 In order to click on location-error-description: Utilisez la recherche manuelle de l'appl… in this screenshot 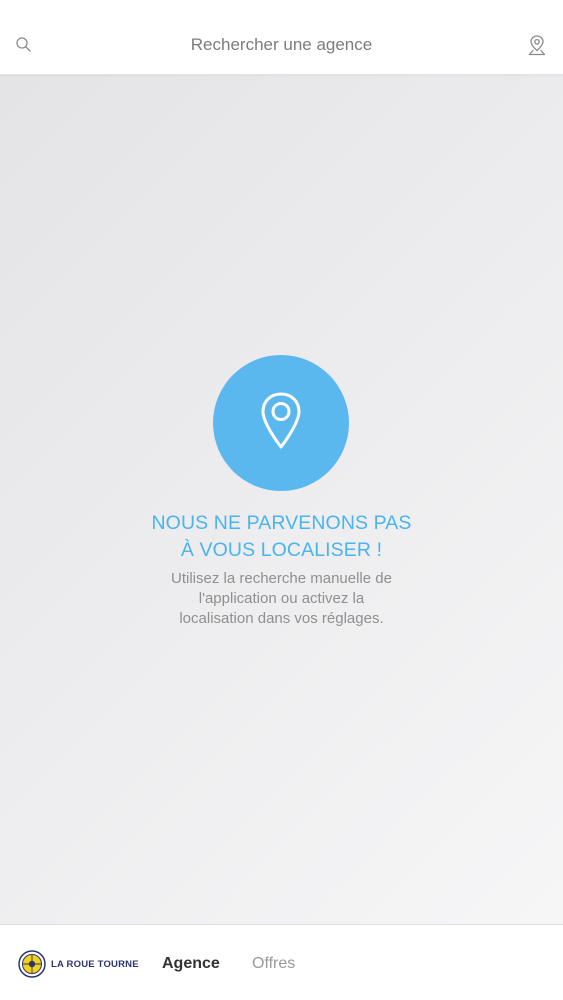, I will do `click(281, 599)`.